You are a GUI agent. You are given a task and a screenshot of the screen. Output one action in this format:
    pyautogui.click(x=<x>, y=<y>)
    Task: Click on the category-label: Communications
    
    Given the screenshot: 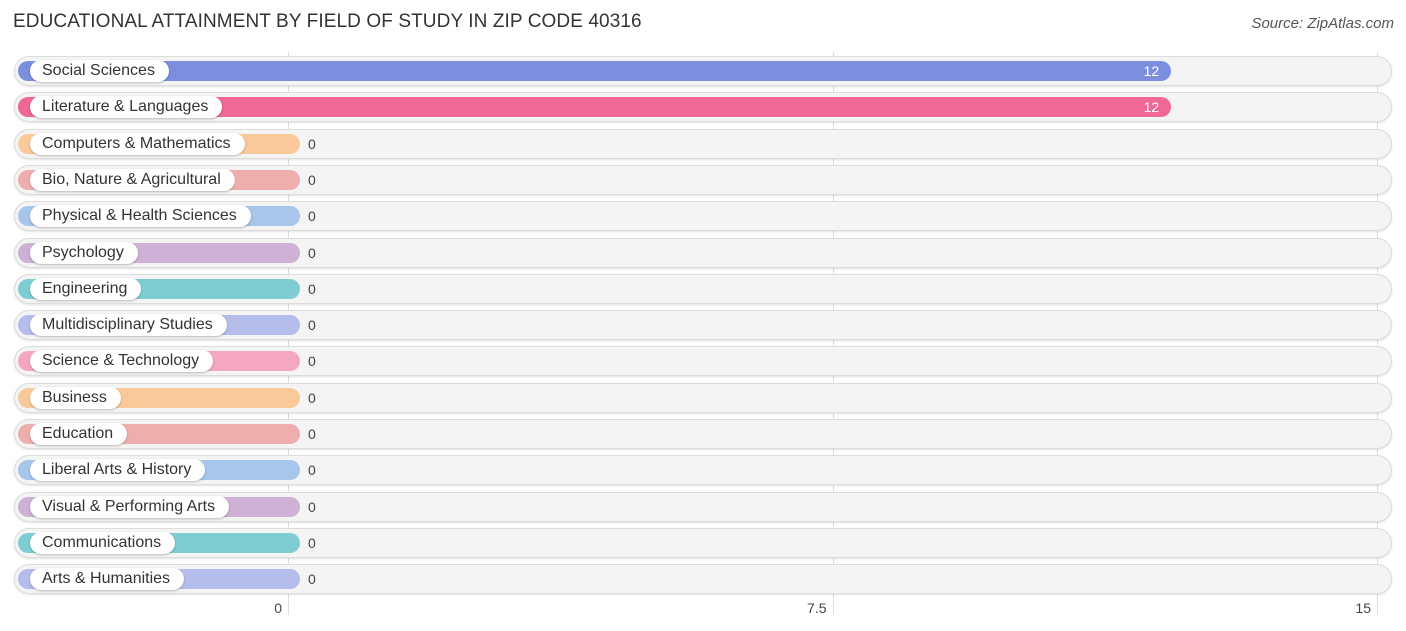 What is the action you would take?
    pyautogui.click(x=103, y=542)
    